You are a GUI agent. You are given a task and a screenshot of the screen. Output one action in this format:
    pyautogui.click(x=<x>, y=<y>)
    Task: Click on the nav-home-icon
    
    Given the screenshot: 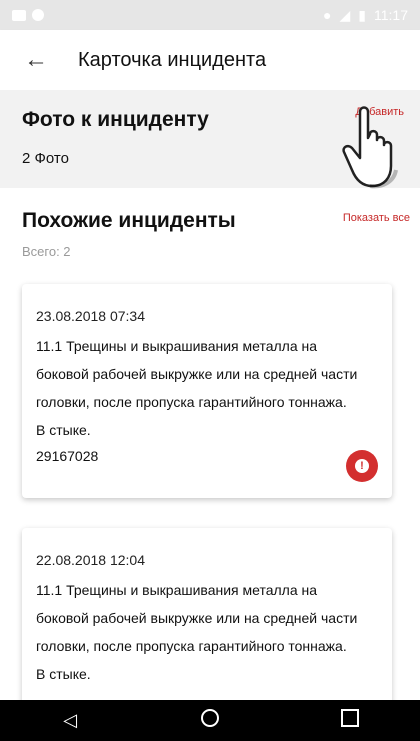 What is the action you would take?
    pyautogui.click(x=210, y=720)
    